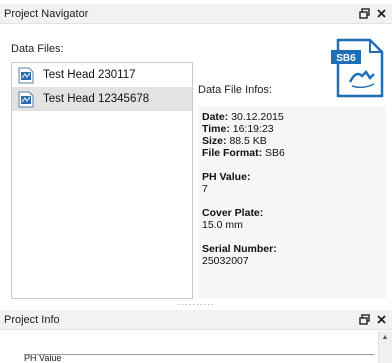  I want to click on project-info-divider, so click(199, 354).